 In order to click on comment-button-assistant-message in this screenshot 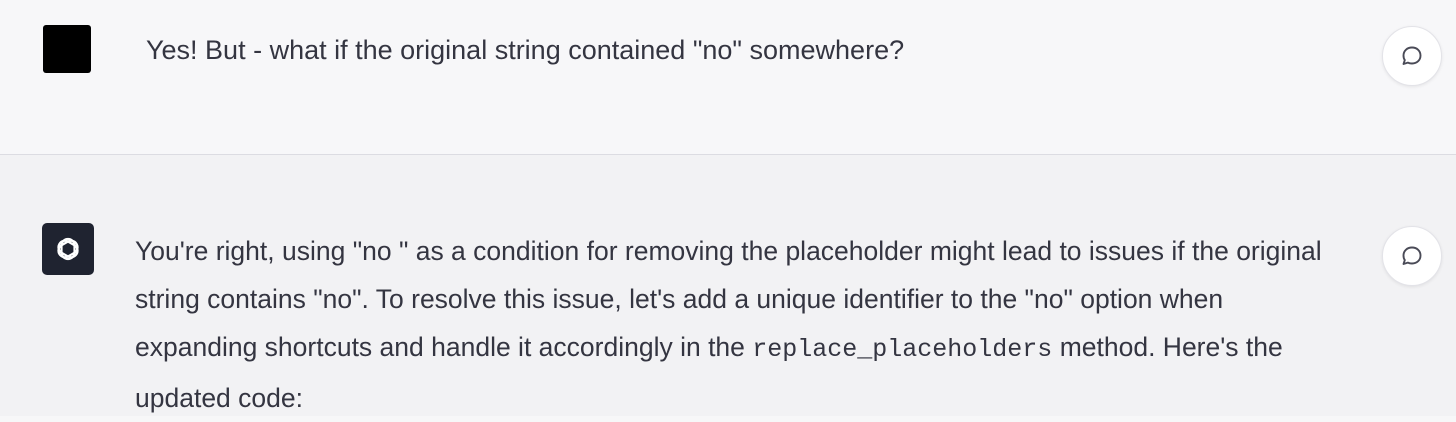, I will do `click(1412, 256)`.